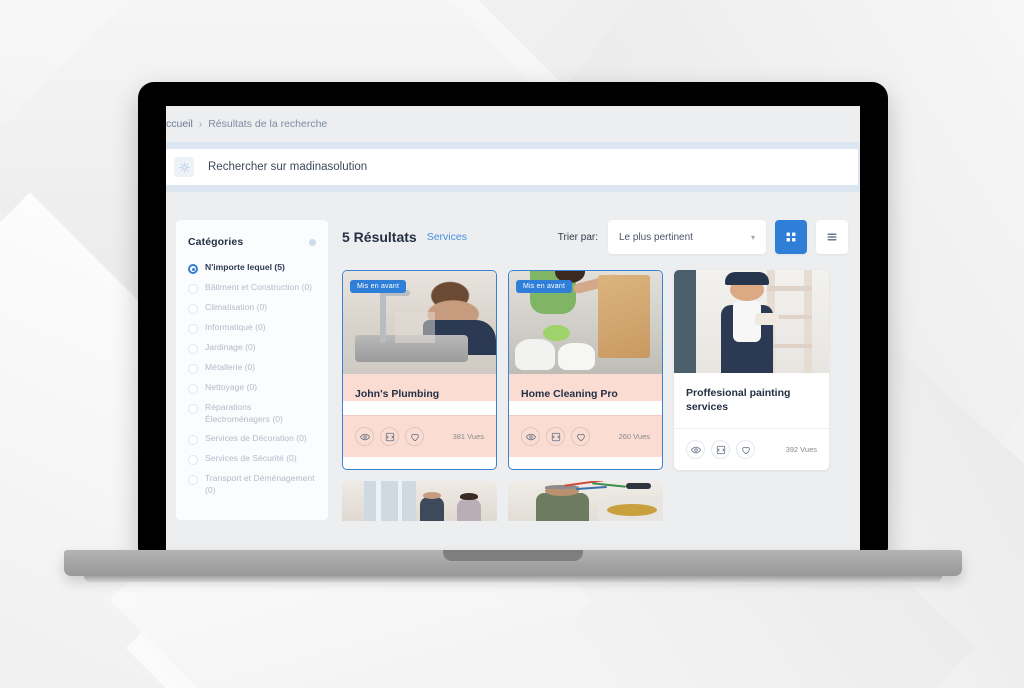 The width and height of the screenshot is (1024, 688). Describe the element at coordinates (230, 367) in the screenshot. I see `category-label: Métallerie (0)` at that location.